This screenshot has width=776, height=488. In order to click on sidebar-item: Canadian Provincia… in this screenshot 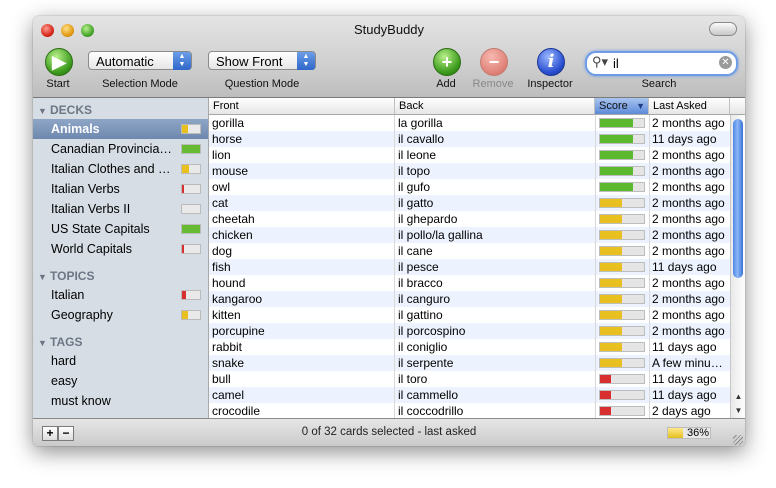, I will do `click(120, 149)`.